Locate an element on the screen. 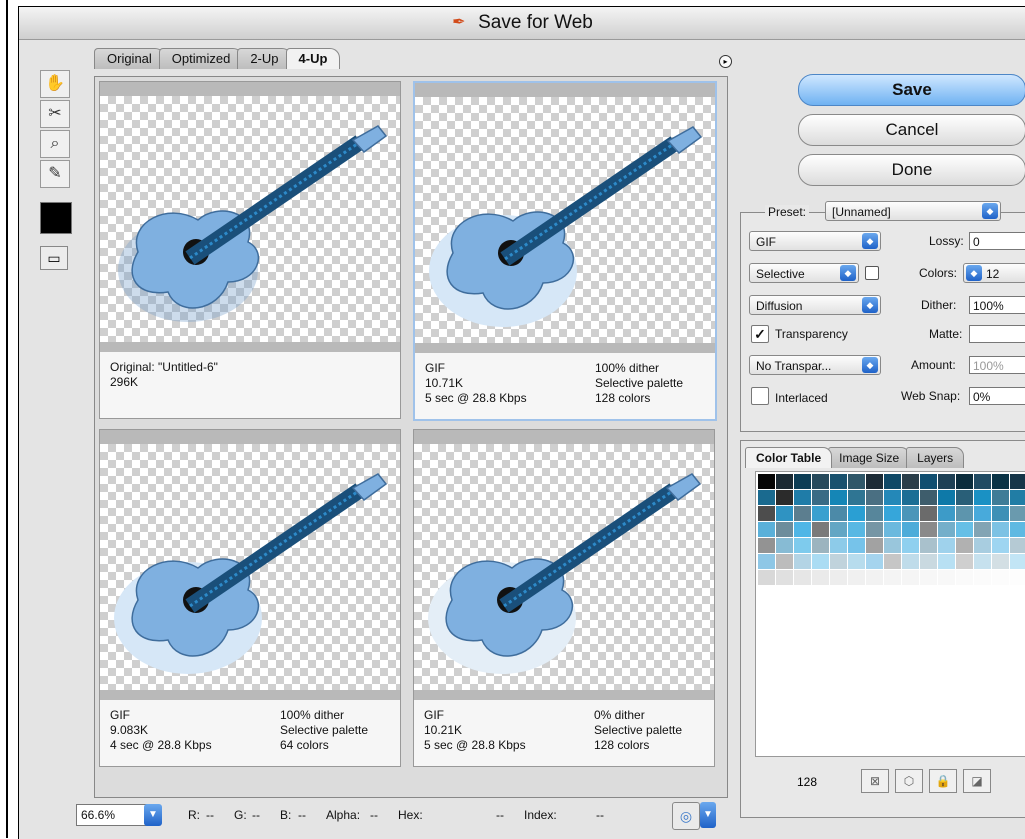  optimize-menu-icon: ▸ is located at coordinates (725, 61).